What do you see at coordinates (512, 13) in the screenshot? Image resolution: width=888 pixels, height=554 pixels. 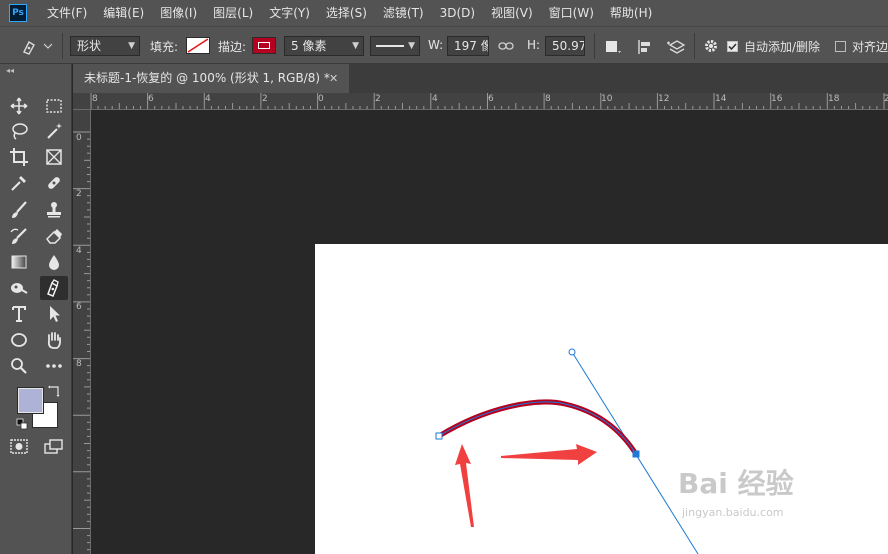 I see `menu-view: 视图(V)` at bounding box center [512, 13].